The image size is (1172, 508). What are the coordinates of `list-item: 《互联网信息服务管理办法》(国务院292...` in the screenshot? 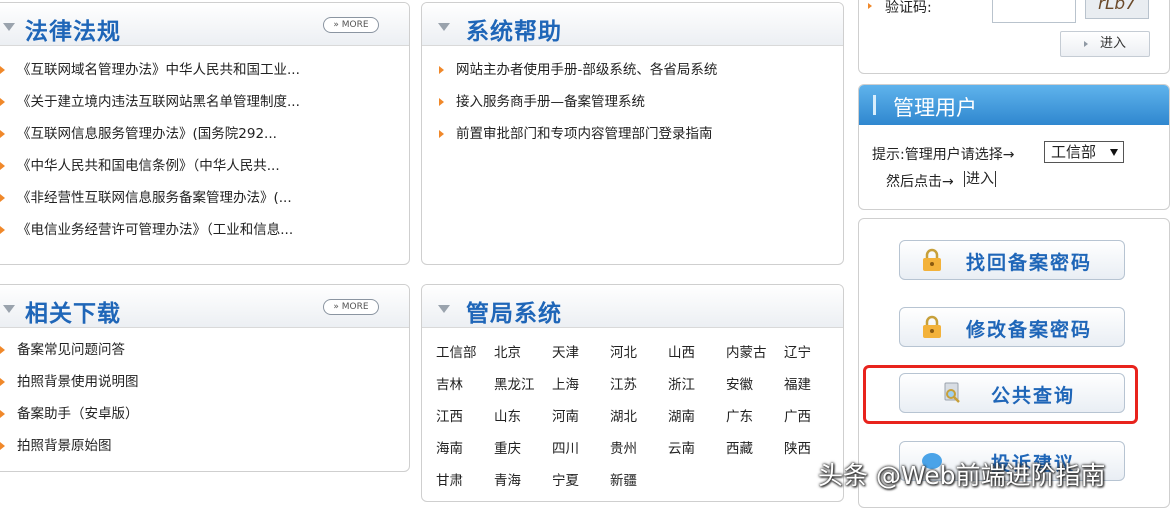 It's located at (204, 134).